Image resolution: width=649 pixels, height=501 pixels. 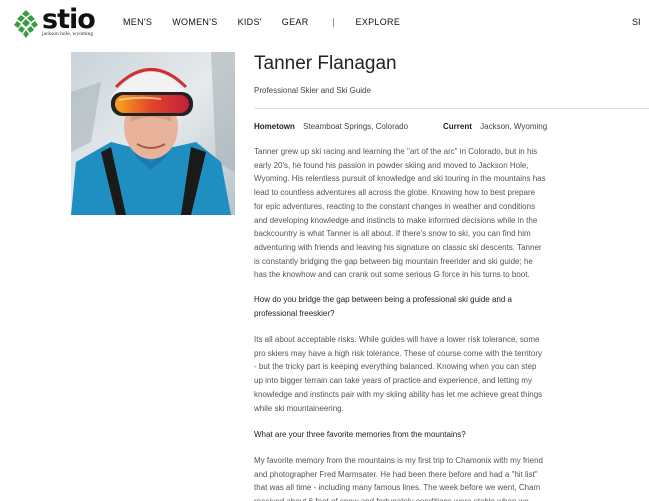 What do you see at coordinates (250, 22) in the screenshot?
I see `nav-item-kids: KIDS'` at bounding box center [250, 22].